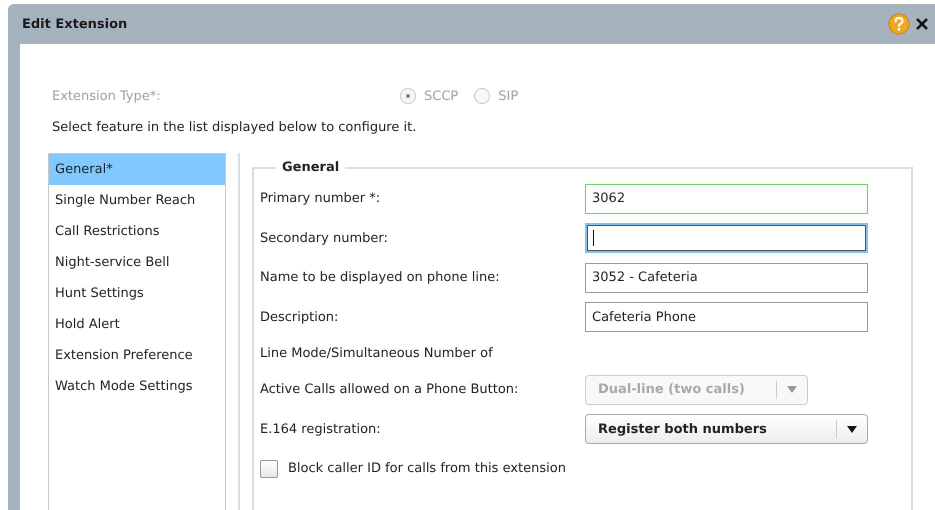 This screenshot has height=510, width=935. What do you see at coordinates (726, 429) in the screenshot?
I see `dropdown: Register both numbers` at bounding box center [726, 429].